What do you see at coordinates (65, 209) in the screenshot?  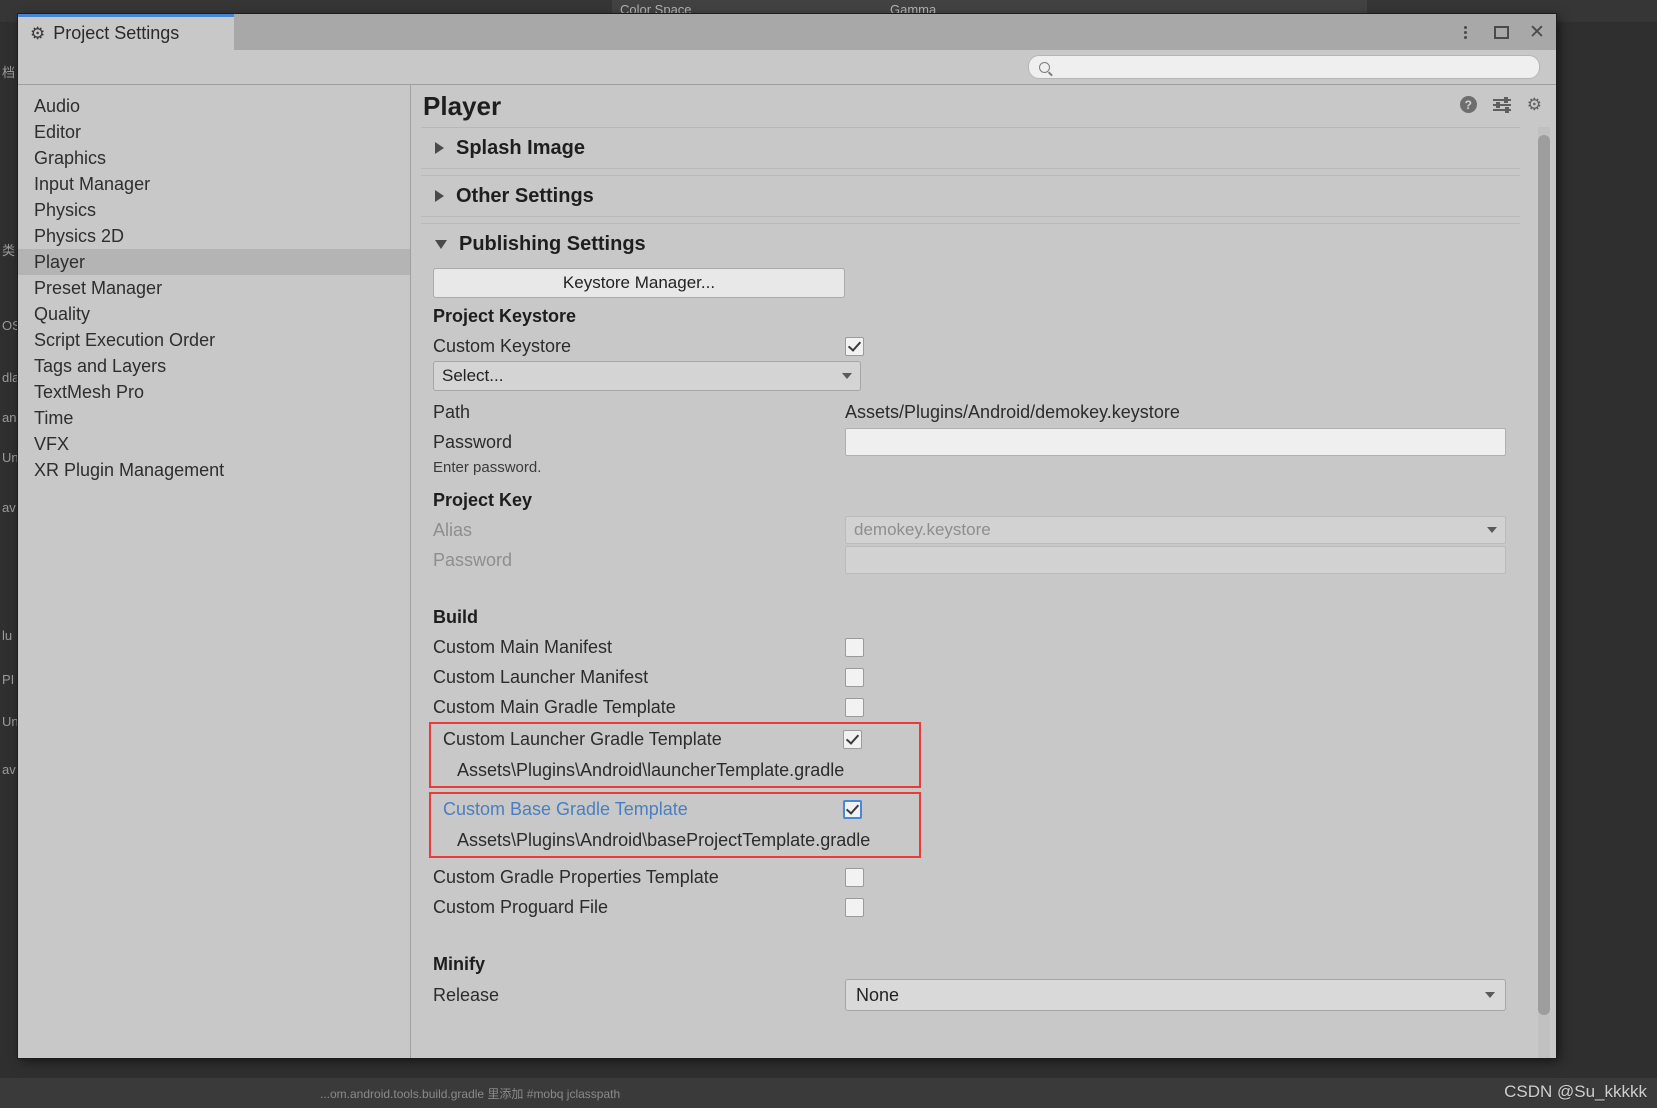 I see `sidebar-item-label: Physics` at bounding box center [65, 209].